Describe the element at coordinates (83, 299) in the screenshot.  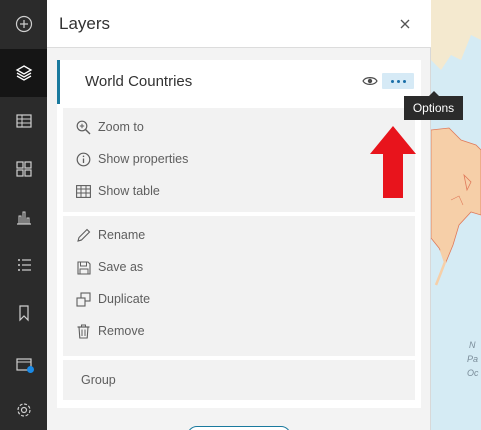
I see `duplicate-icon` at that location.